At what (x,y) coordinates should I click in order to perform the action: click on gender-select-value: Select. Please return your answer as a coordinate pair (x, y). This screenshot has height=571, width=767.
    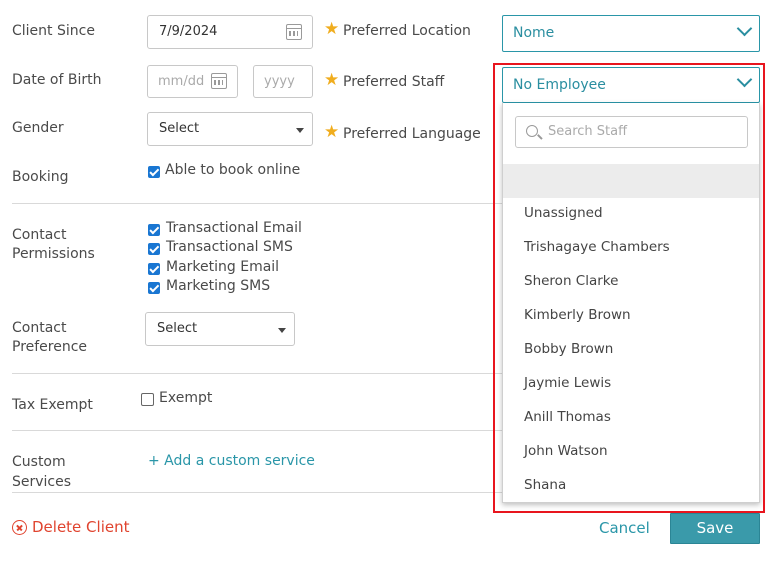
    Looking at the image, I should click on (179, 128).